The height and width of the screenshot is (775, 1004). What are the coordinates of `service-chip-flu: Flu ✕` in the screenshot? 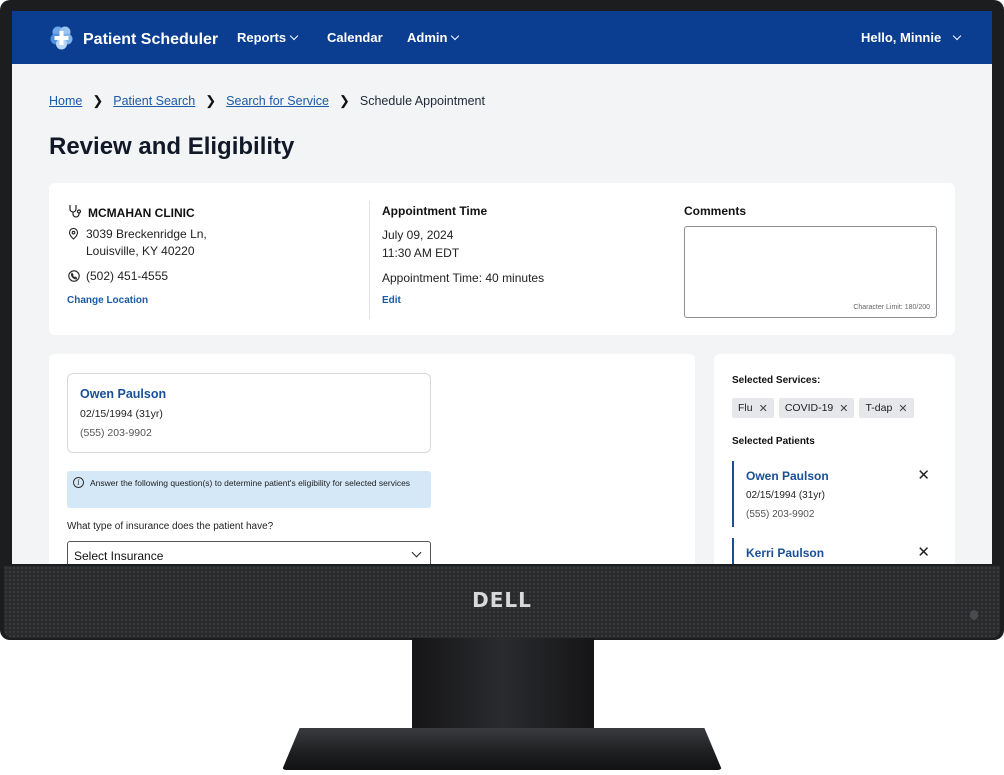 It's located at (753, 408).